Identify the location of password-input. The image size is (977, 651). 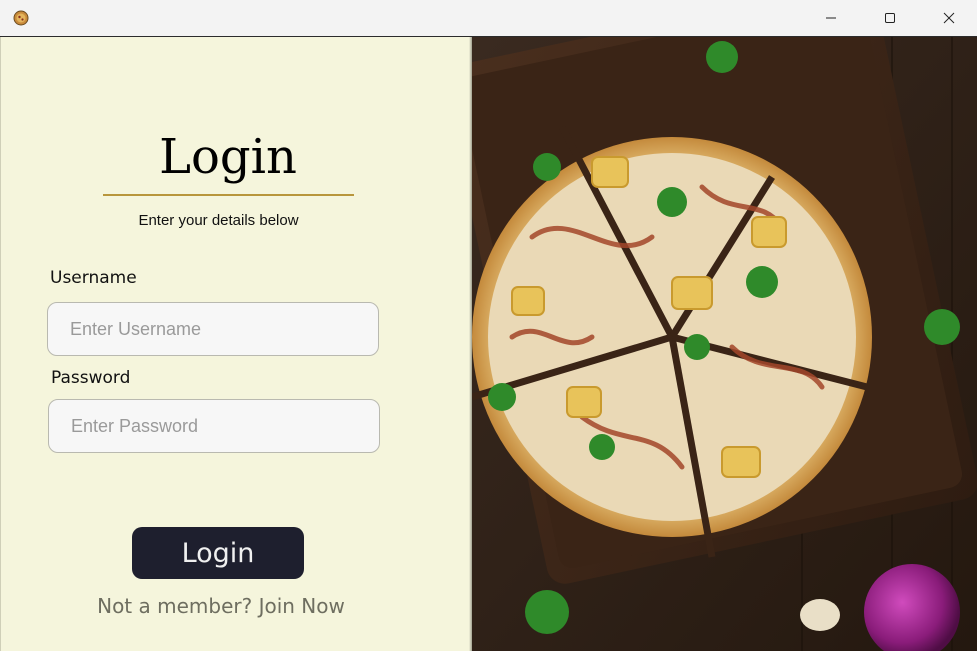
(214, 426).